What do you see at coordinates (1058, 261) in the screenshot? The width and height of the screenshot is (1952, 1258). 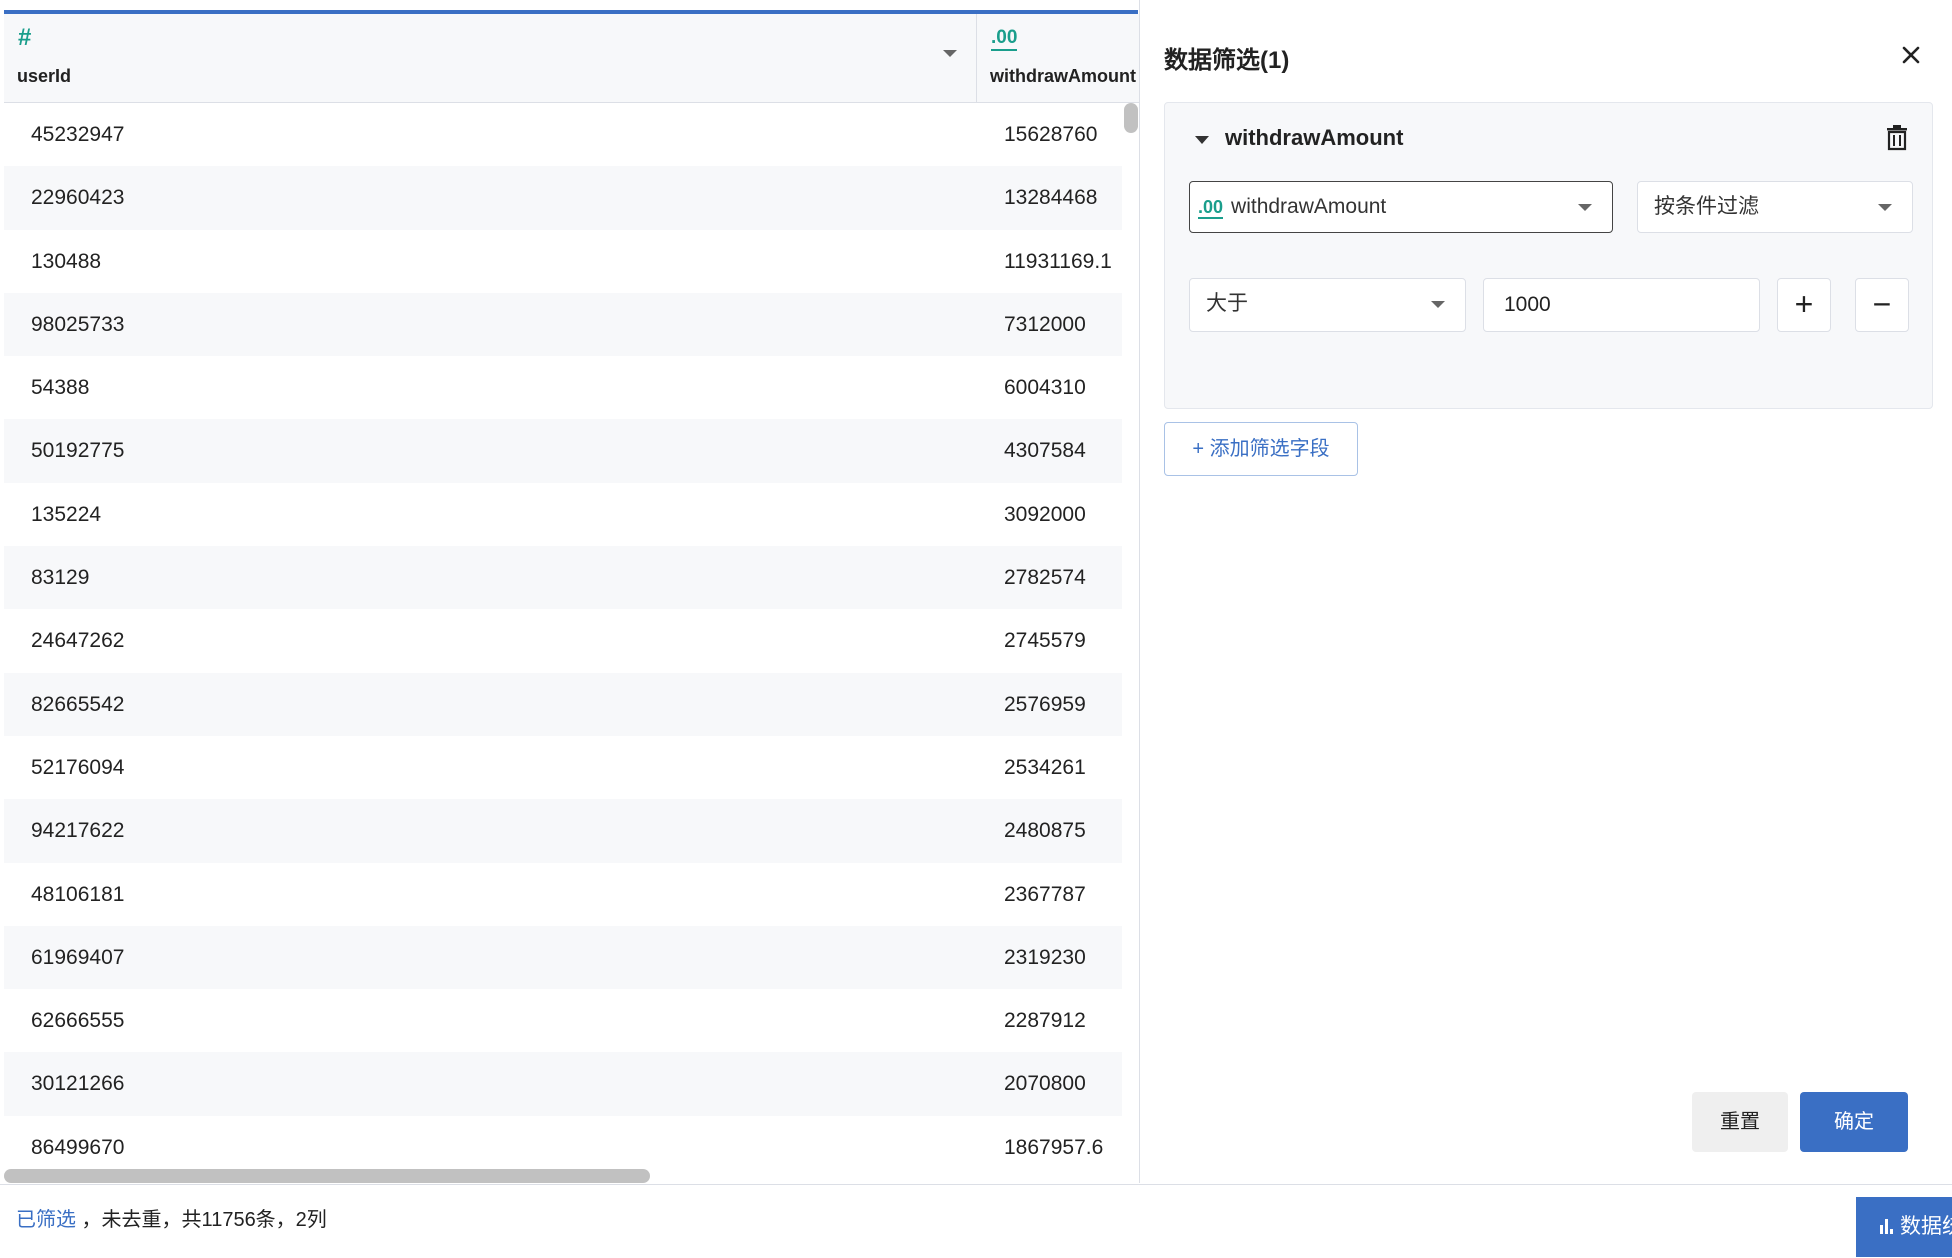 I see `cell-withdrawamount: 11931169.1` at bounding box center [1058, 261].